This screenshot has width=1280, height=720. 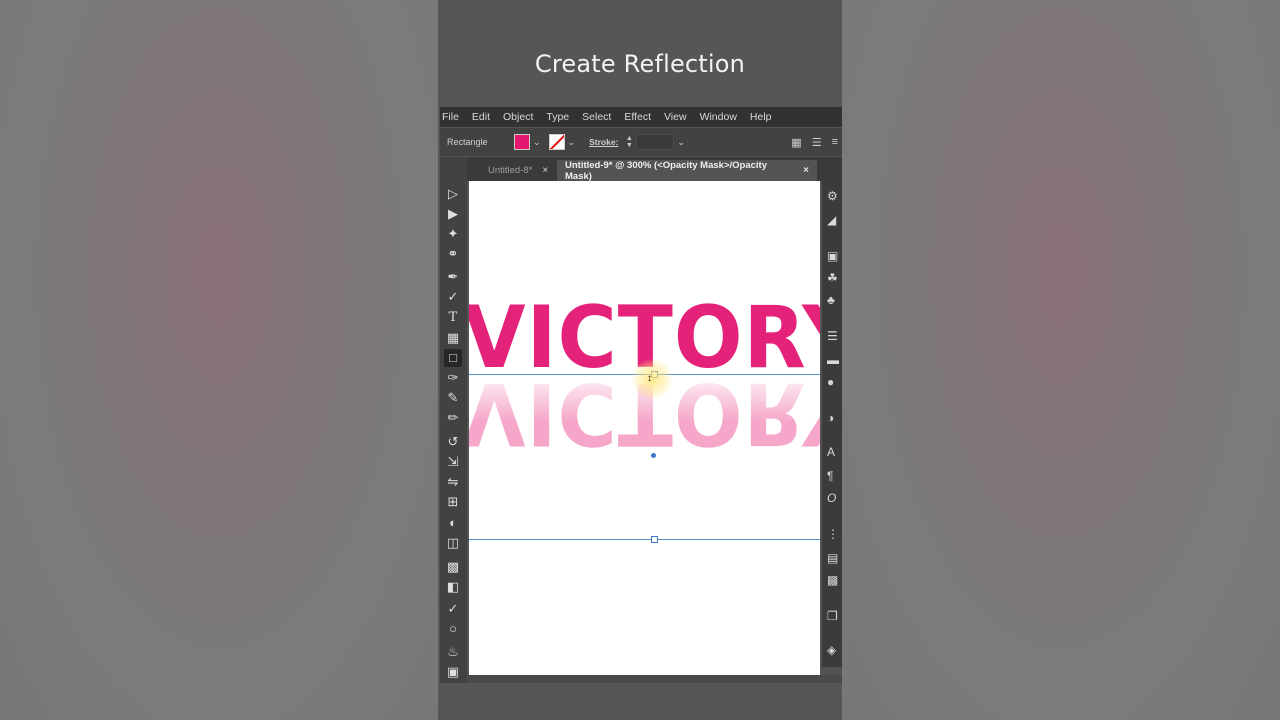 What do you see at coordinates (834, 418) in the screenshot?
I see `transparency-panel-icon: ◑` at bounding box center [834, 418].